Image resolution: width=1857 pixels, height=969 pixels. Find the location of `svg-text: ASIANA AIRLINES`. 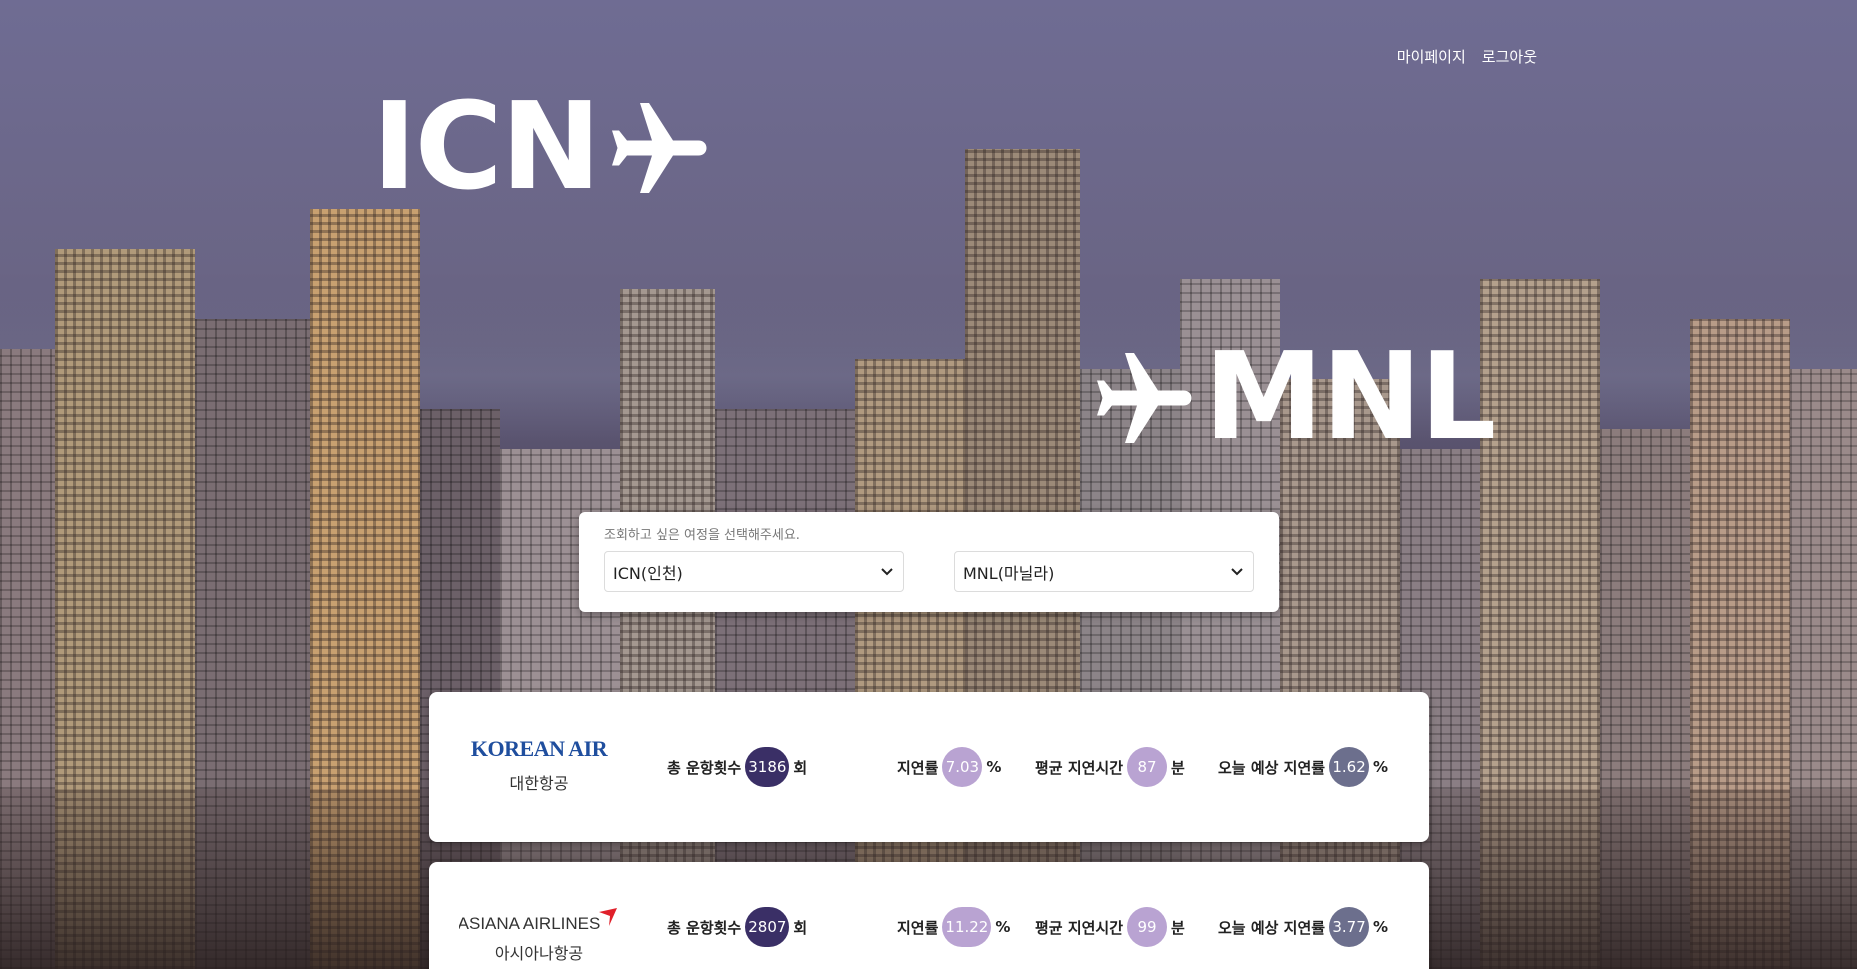

svg-text: ASIANA AIRLINES is located at coordinates (529, 923).